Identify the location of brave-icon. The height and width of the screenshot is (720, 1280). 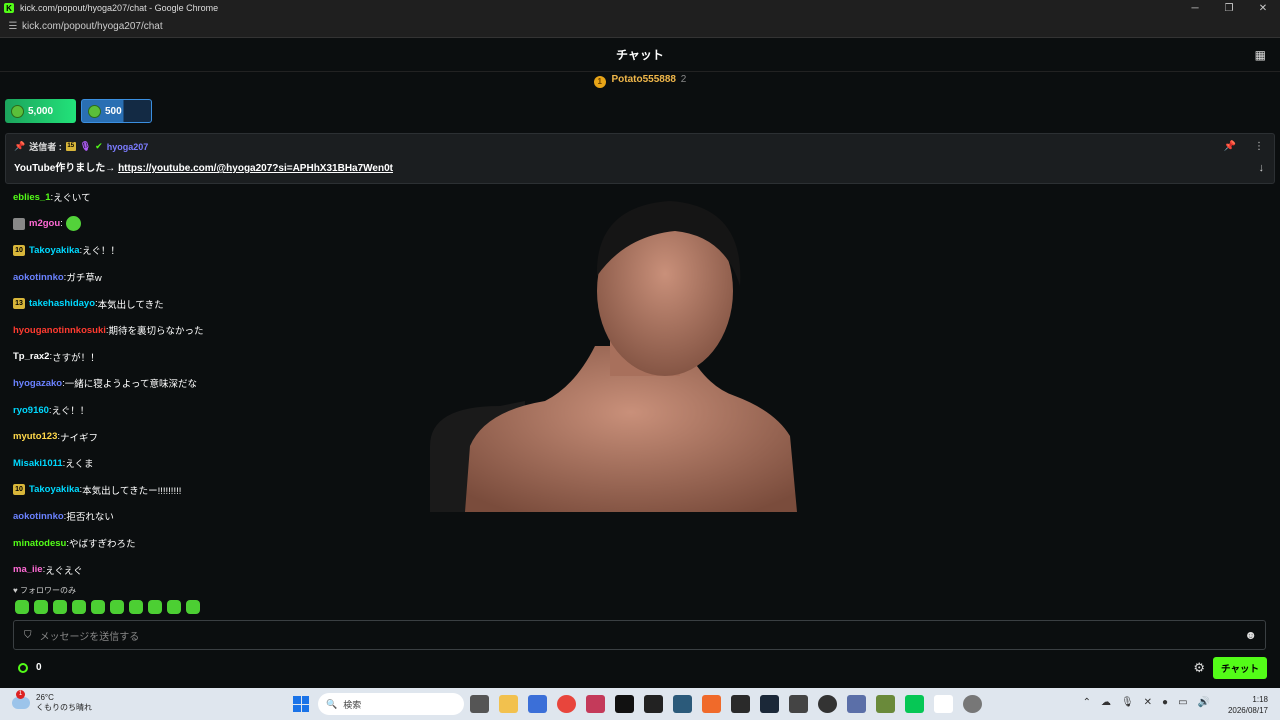
(711, 704).